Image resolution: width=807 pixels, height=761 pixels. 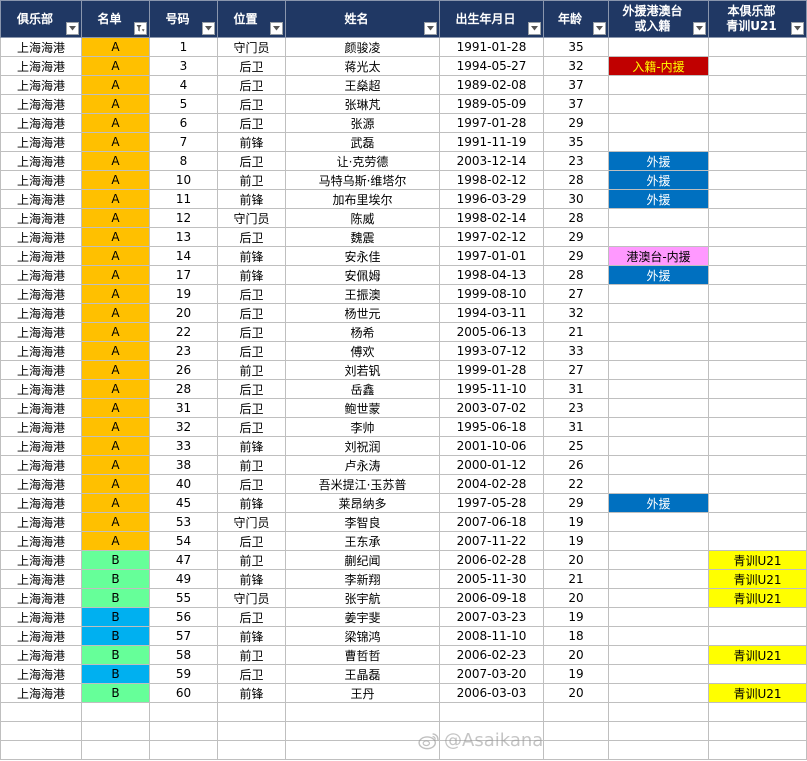 What do you see at coordinates (362, 237) in the screenshot?
I see `cell-name: 魏震` at bounding box center [362, 237].